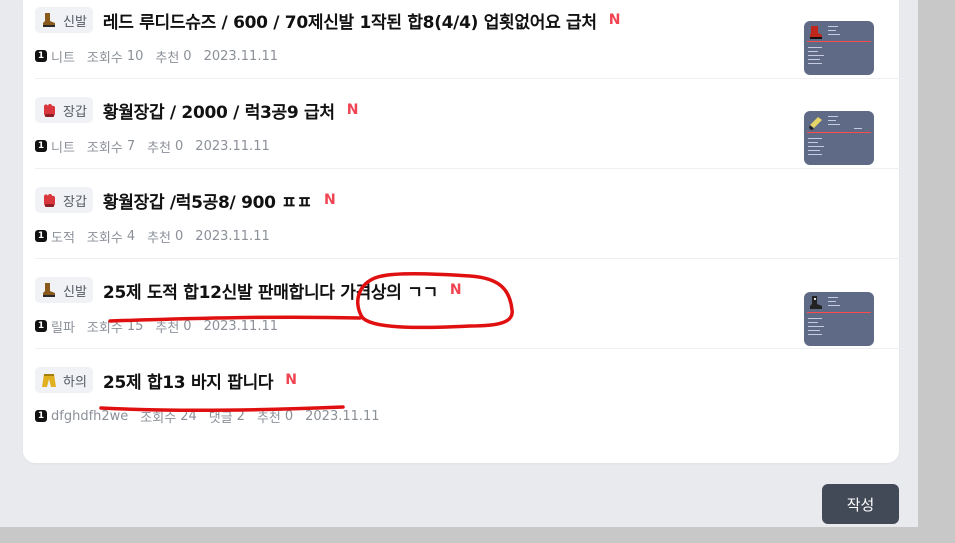 The image size is (955, 543). Describe the element at coordinates (240, 416) in the screenshot. I see `comments-count: 2` at that location.